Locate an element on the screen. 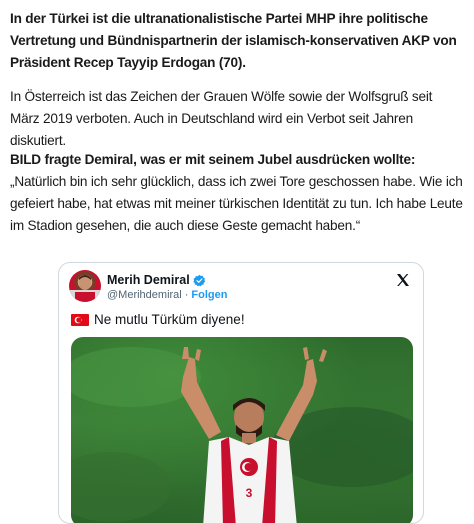  avatar is located at coordinates (85, 286).